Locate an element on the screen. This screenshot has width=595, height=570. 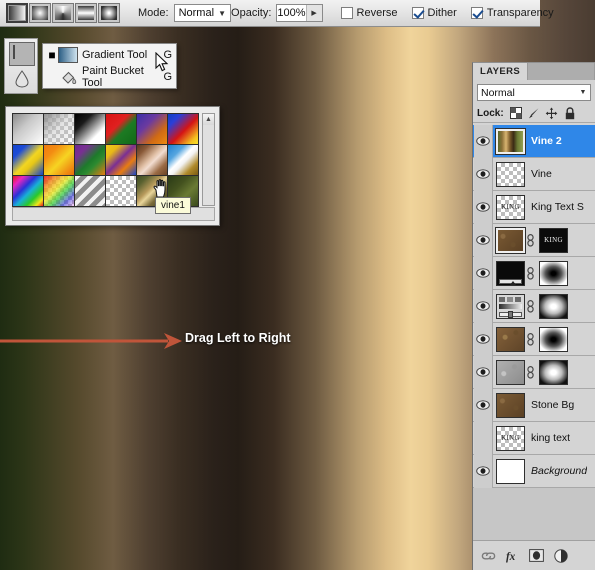
lock-position-icon is located at coordinates (552, 113).